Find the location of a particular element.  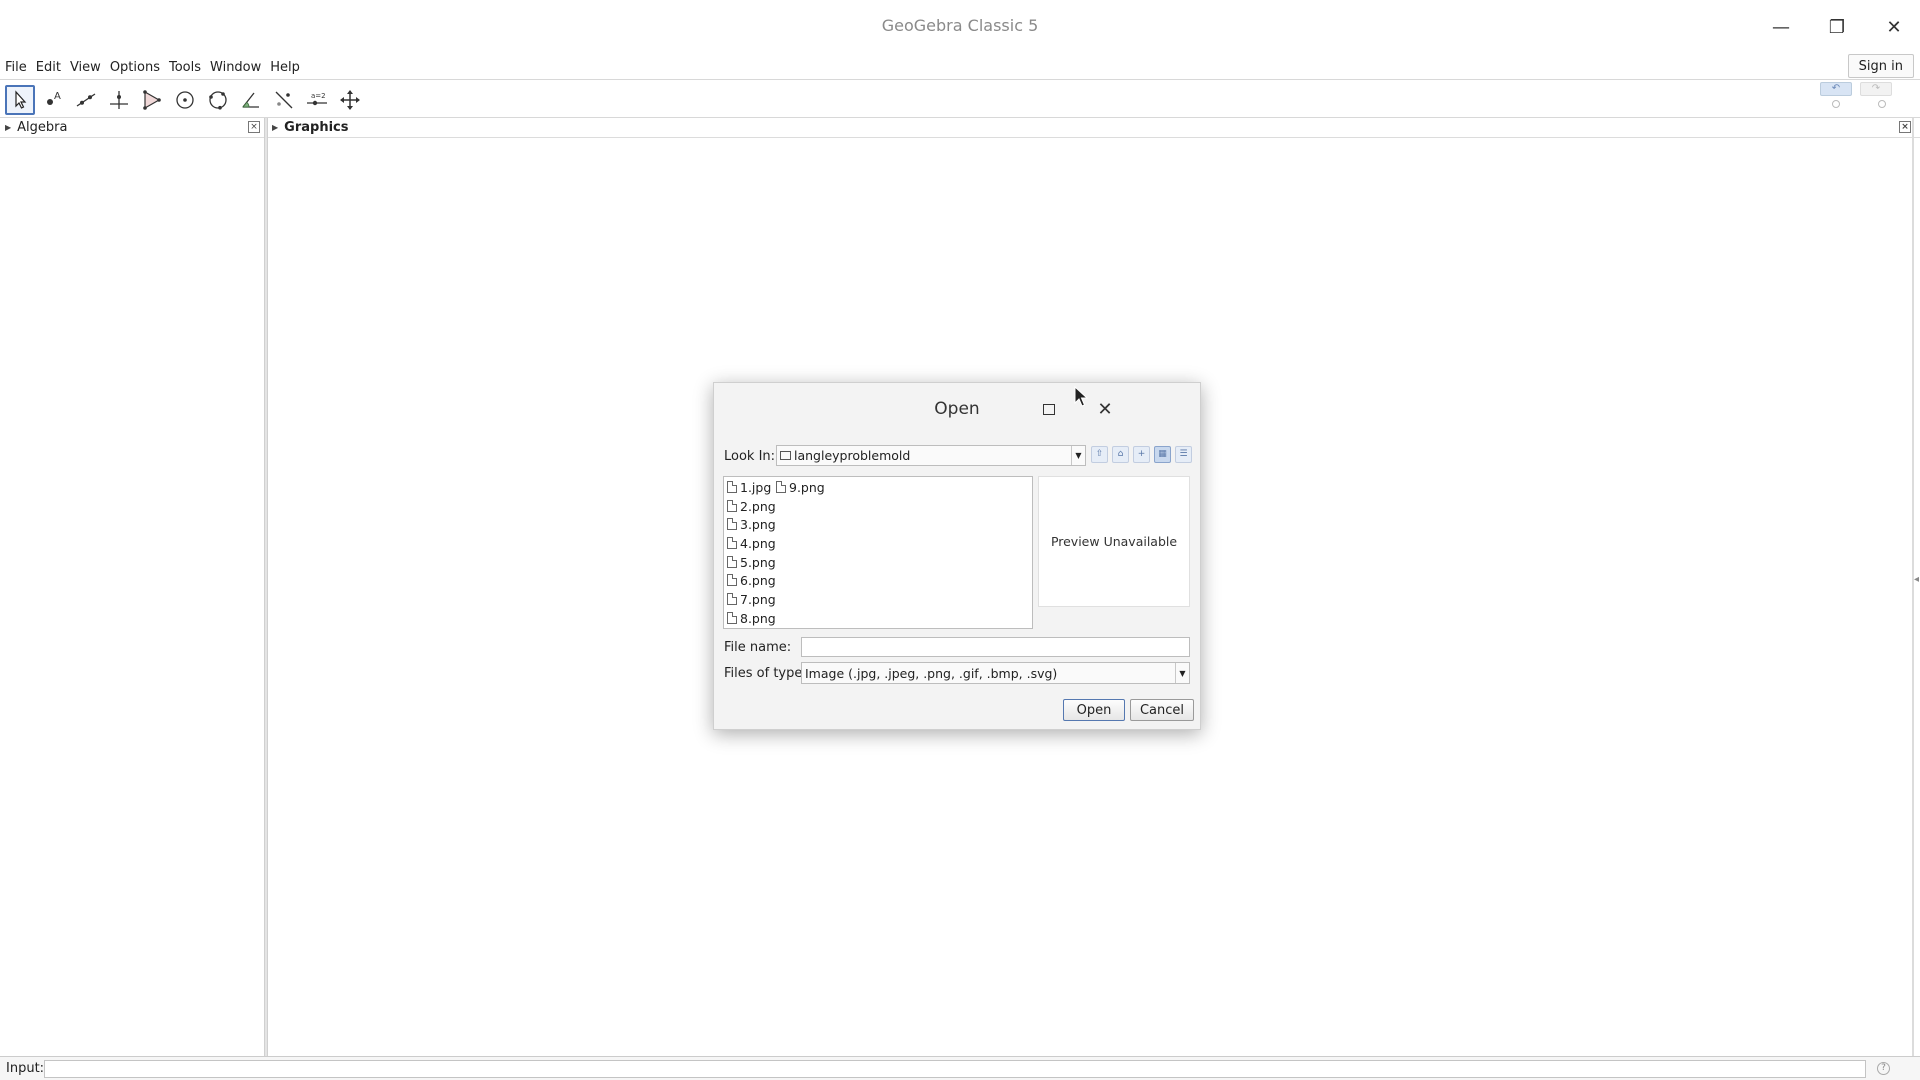

circle-three-points-tool-icon is located at coordinates (218, 100).